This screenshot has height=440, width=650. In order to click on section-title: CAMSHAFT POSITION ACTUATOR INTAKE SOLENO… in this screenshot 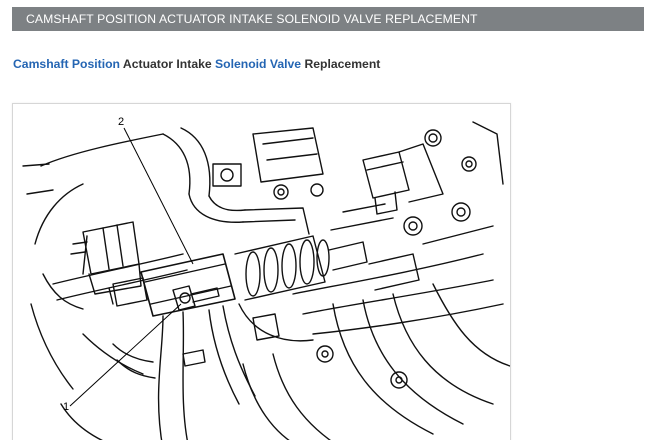, I will do `click(252, 19)`.